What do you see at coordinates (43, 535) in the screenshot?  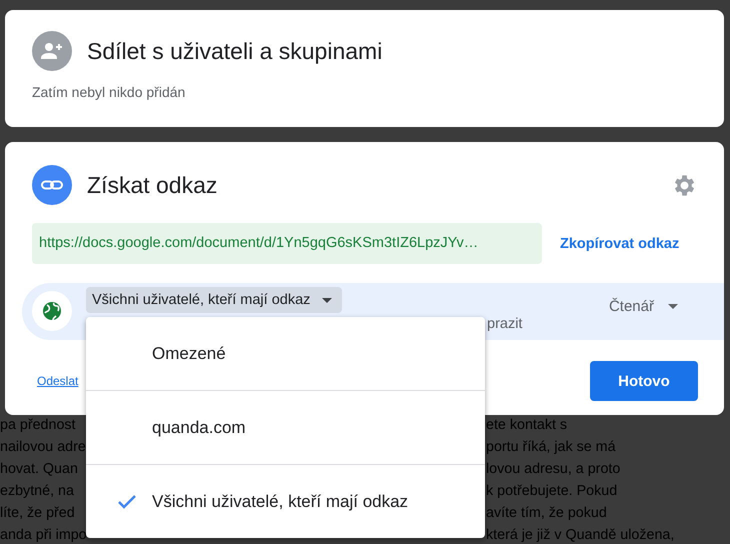 I see `document-text: anda při impo` at bounding box center [43, 535].